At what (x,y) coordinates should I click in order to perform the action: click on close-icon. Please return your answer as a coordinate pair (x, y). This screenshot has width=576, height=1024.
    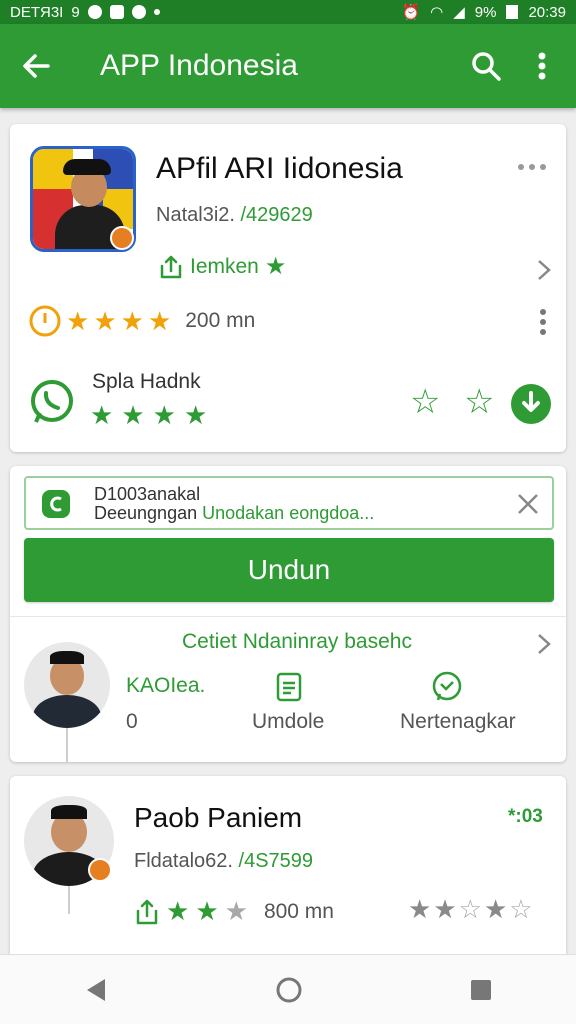
    Looking at the image, I should click on (528, 504).